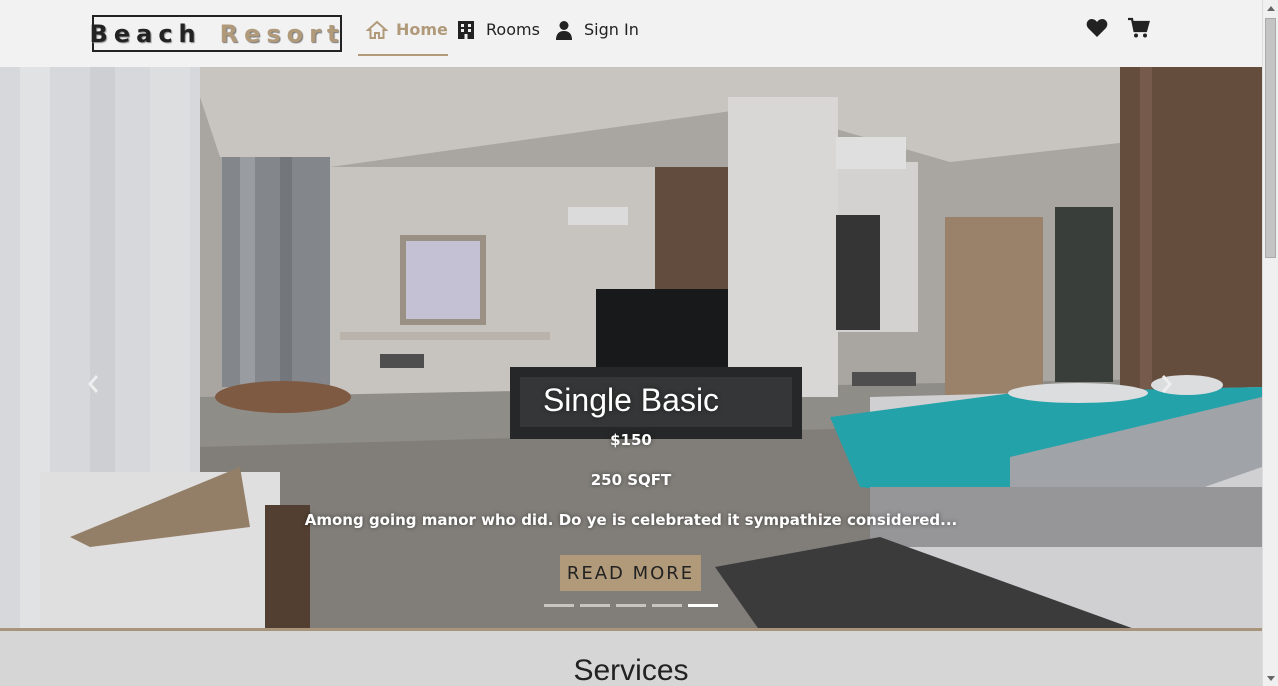 The width and height of the screenshot is (1278, 686). I want to click on nav-rooms-label: Rooms, so click(513, 29).